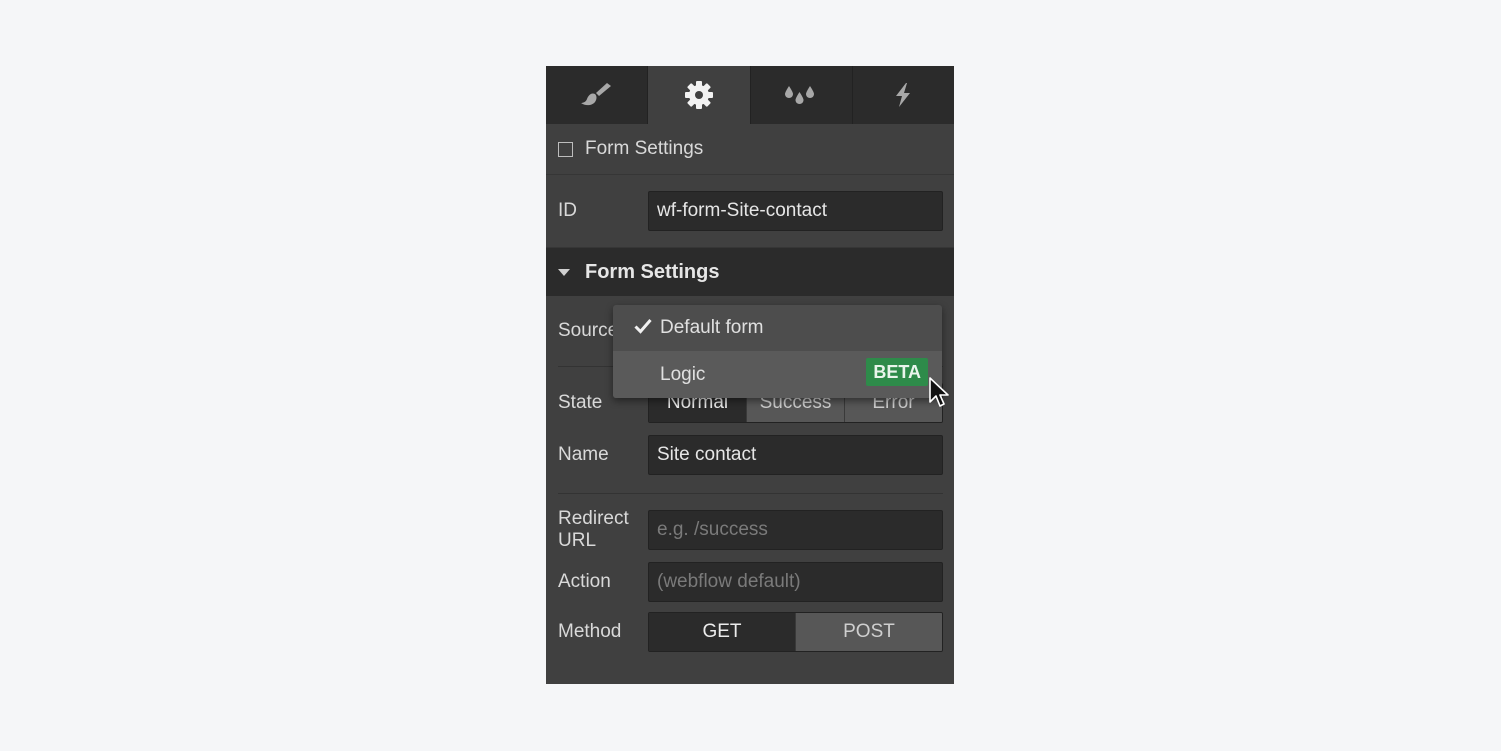 This screenshot has width=1501, height=751. I want to click on option-label: Default form, so click(712, 327).